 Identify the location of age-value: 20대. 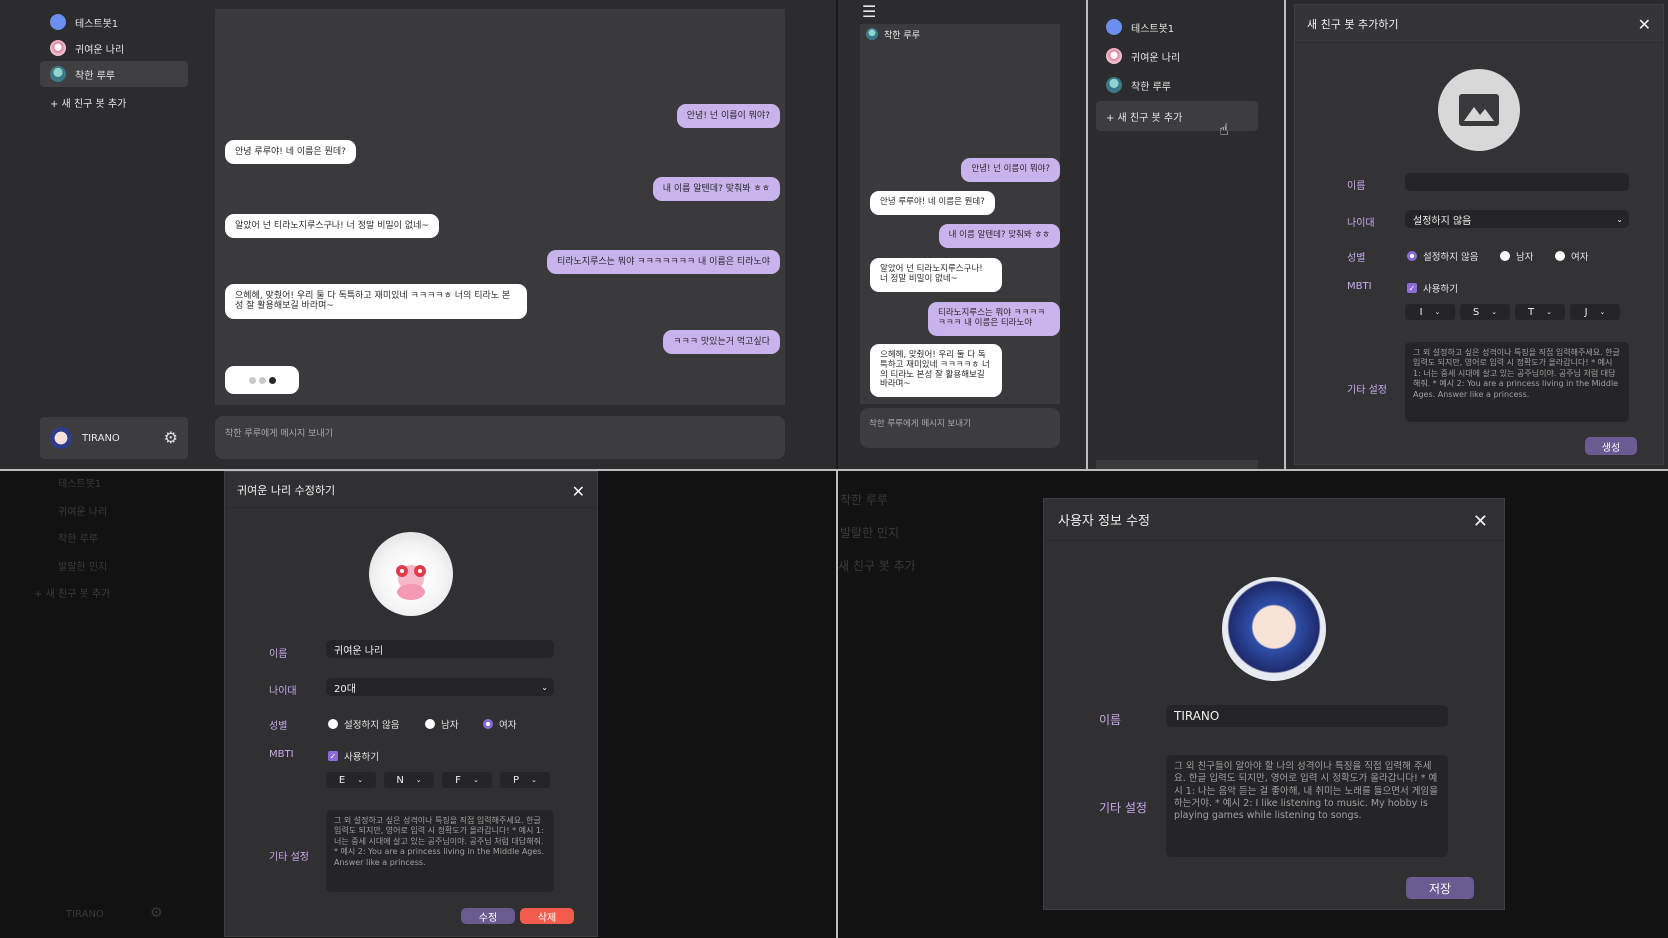
(345, 689).